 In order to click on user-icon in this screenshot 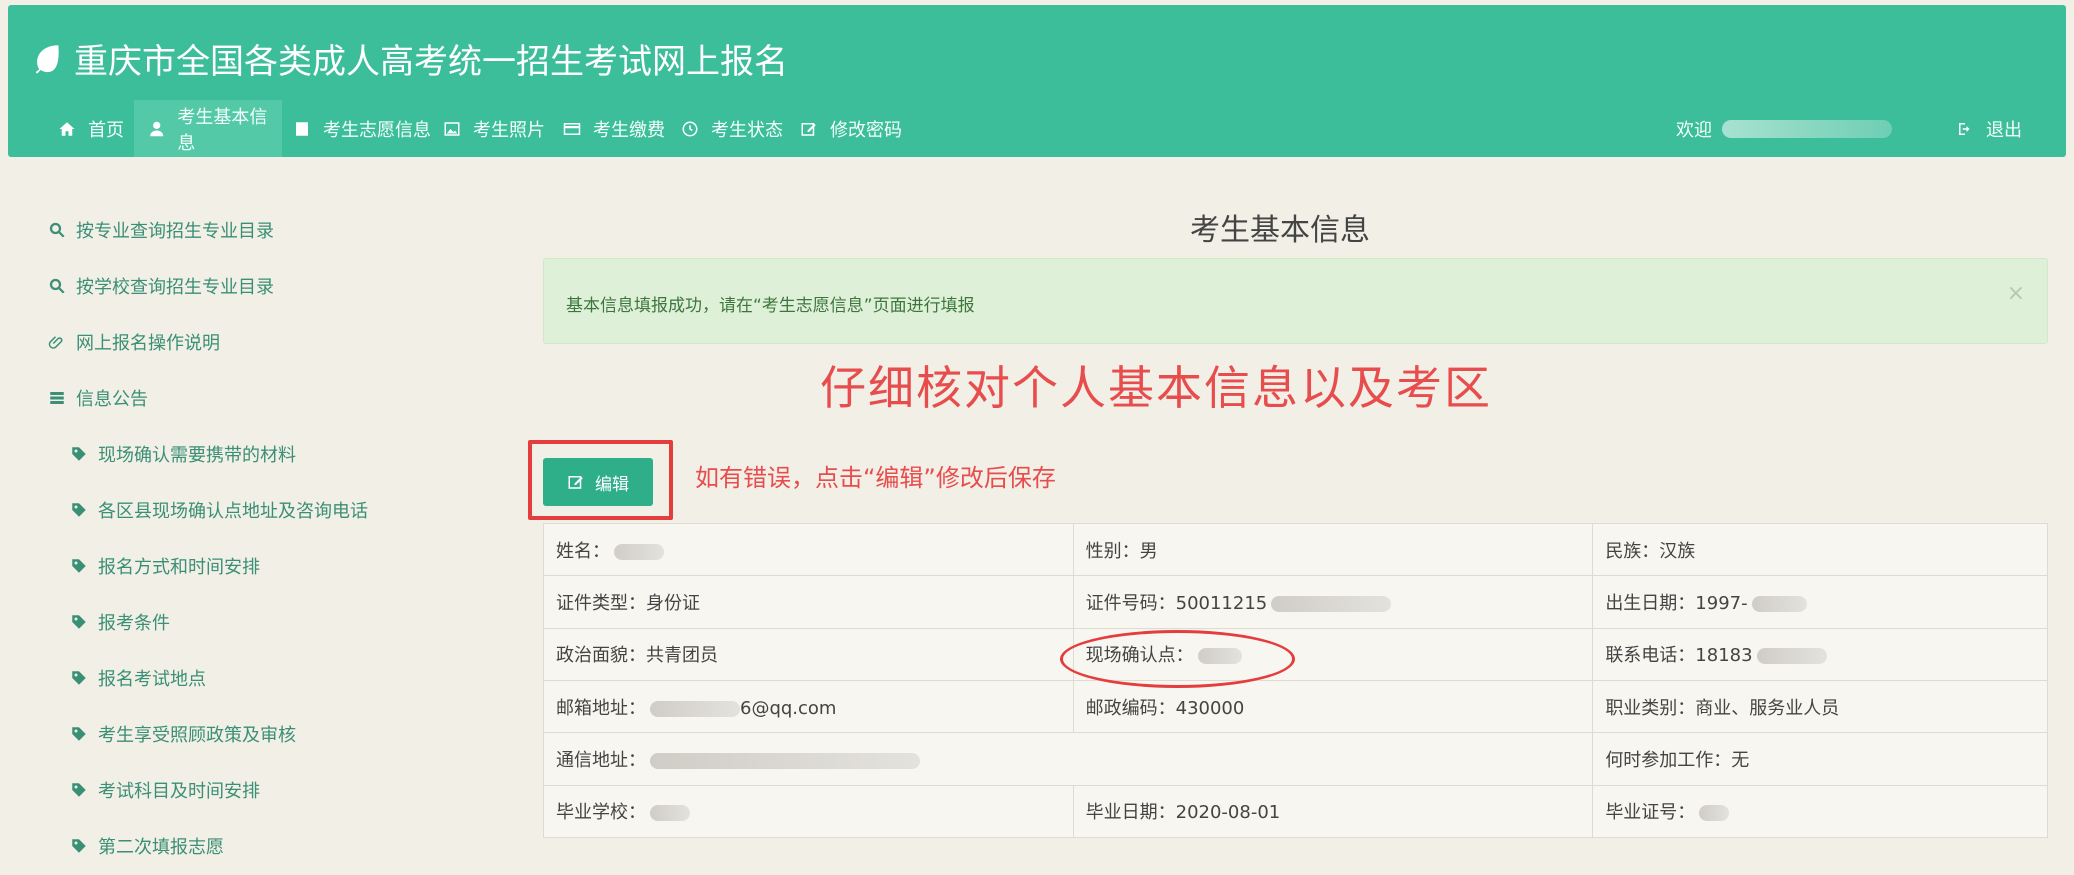, I will do `click(157, 128)`.